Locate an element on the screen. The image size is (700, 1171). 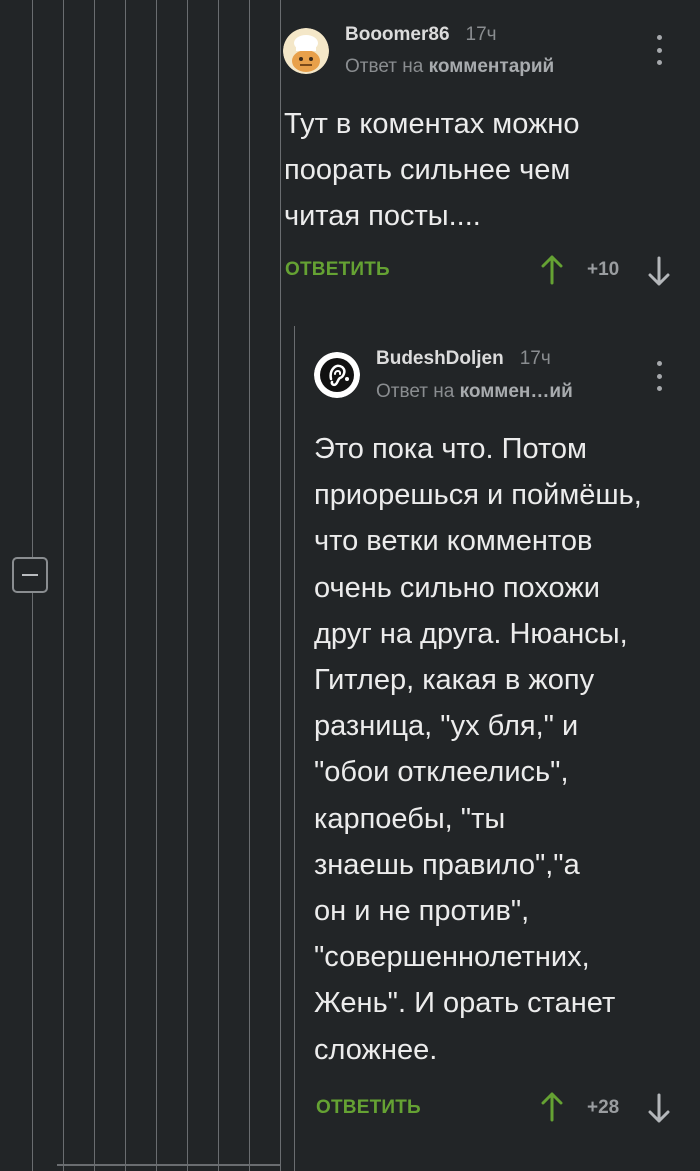
vote-score: +28 is located at coordinates (603, 1107).